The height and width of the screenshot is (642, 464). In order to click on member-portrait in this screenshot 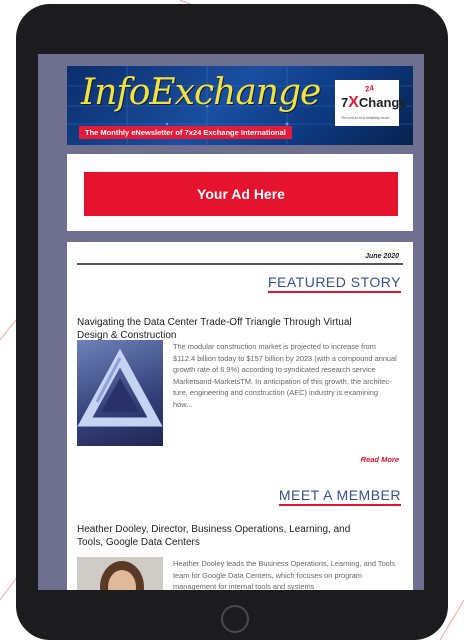, I will do `click(120, 573)`.